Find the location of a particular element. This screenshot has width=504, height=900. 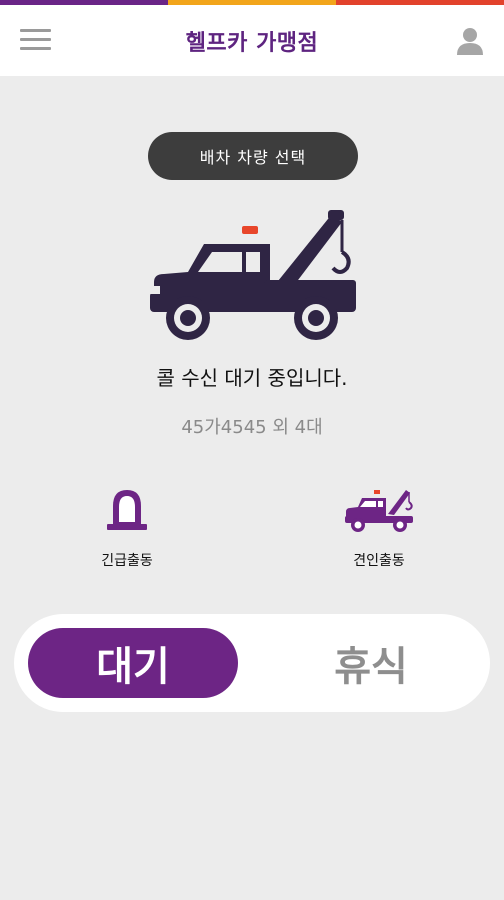

tow-dispatch-button: 견인출동 is located at coordinates (379, 528).